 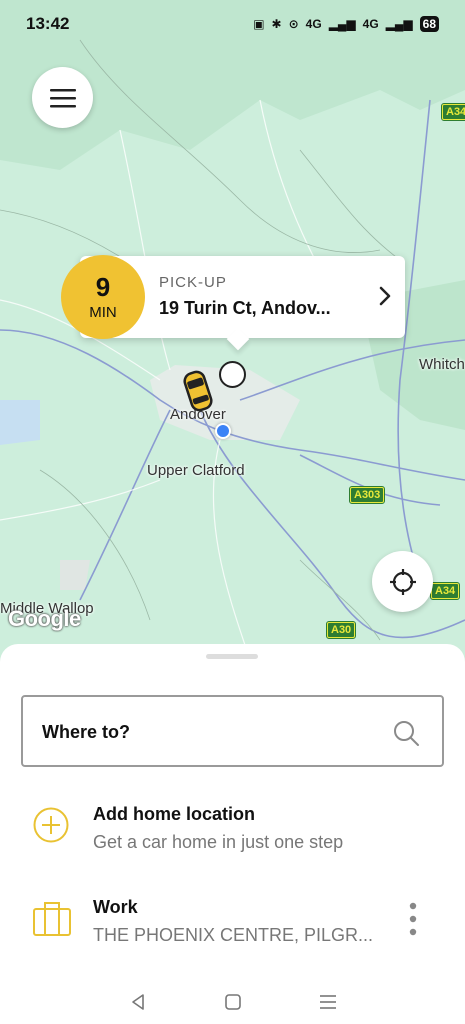 I want to click on recents-icon, so click(x=328, y=1002).